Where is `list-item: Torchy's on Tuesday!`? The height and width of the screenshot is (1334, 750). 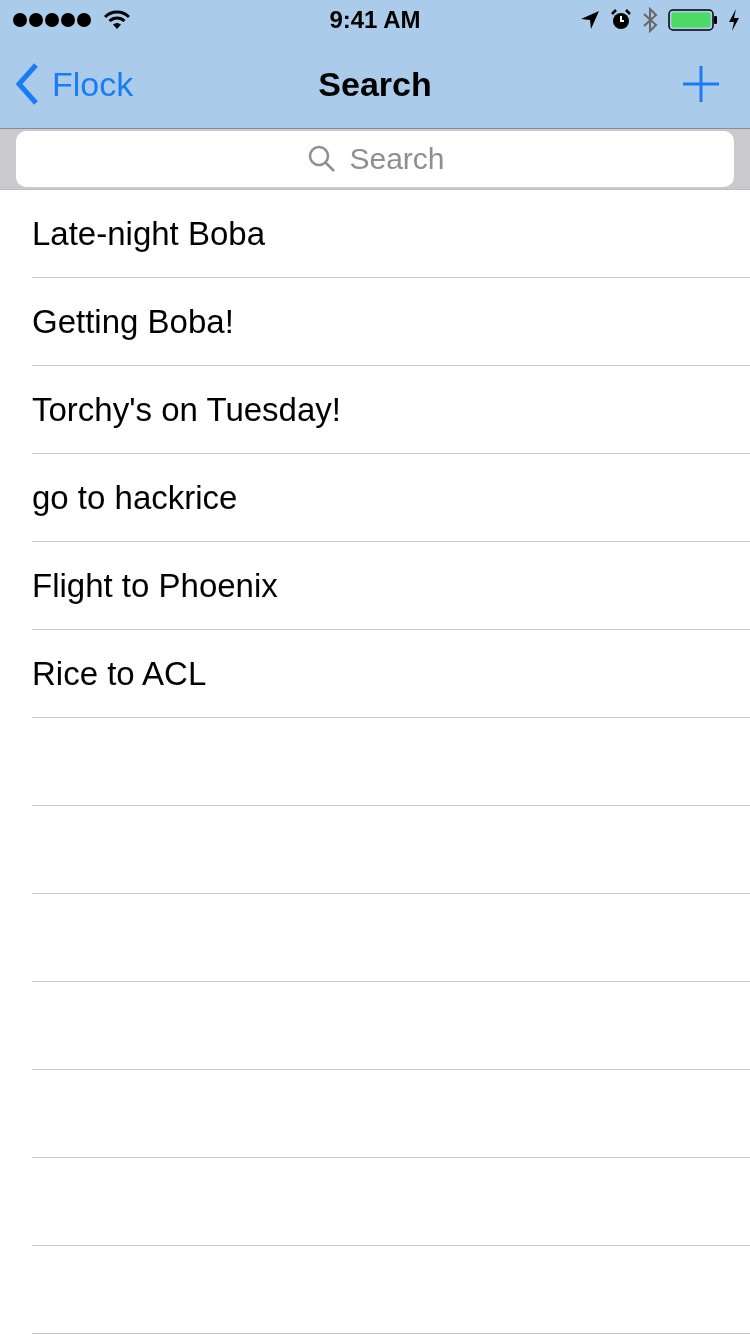
list-item: Torchy's on Tuesday! is located at coordinates (391, 410).